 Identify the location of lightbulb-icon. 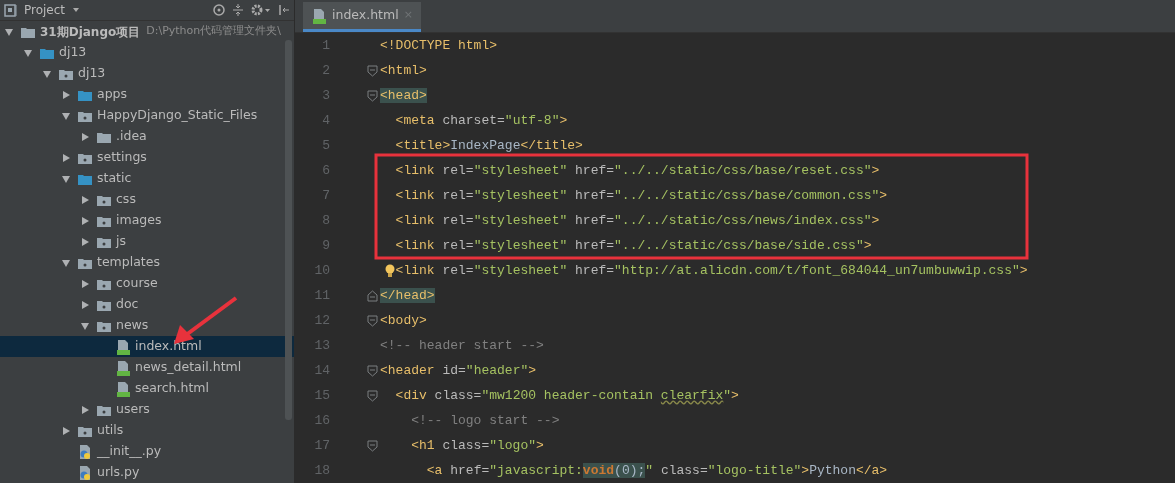
(389, 270).